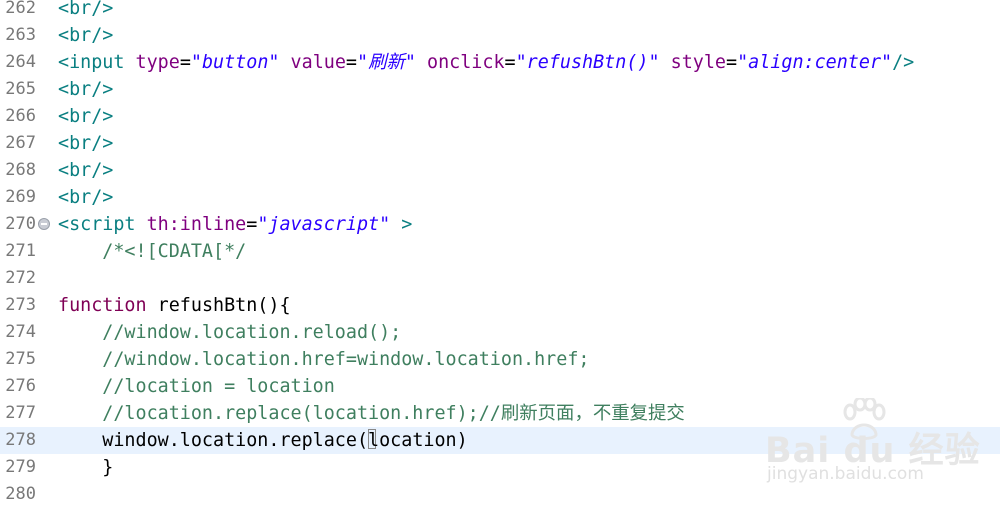 Image resolution: width=1000 pixels, height=510 pixels. Describe the element at coordinates (20, 332) in the screenshot. I see `line-number: 274` at that location.